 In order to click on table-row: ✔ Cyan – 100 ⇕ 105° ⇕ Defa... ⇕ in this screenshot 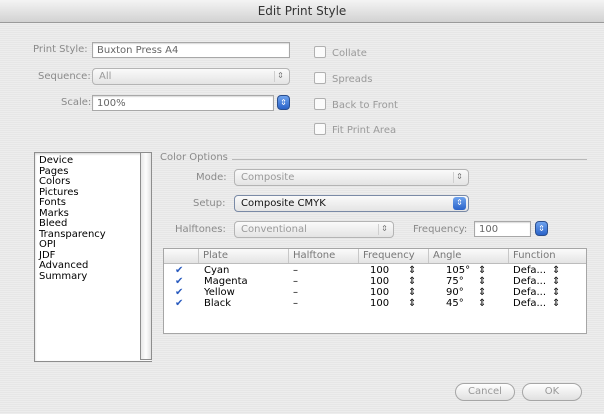, I will do `click(375, 270)`.